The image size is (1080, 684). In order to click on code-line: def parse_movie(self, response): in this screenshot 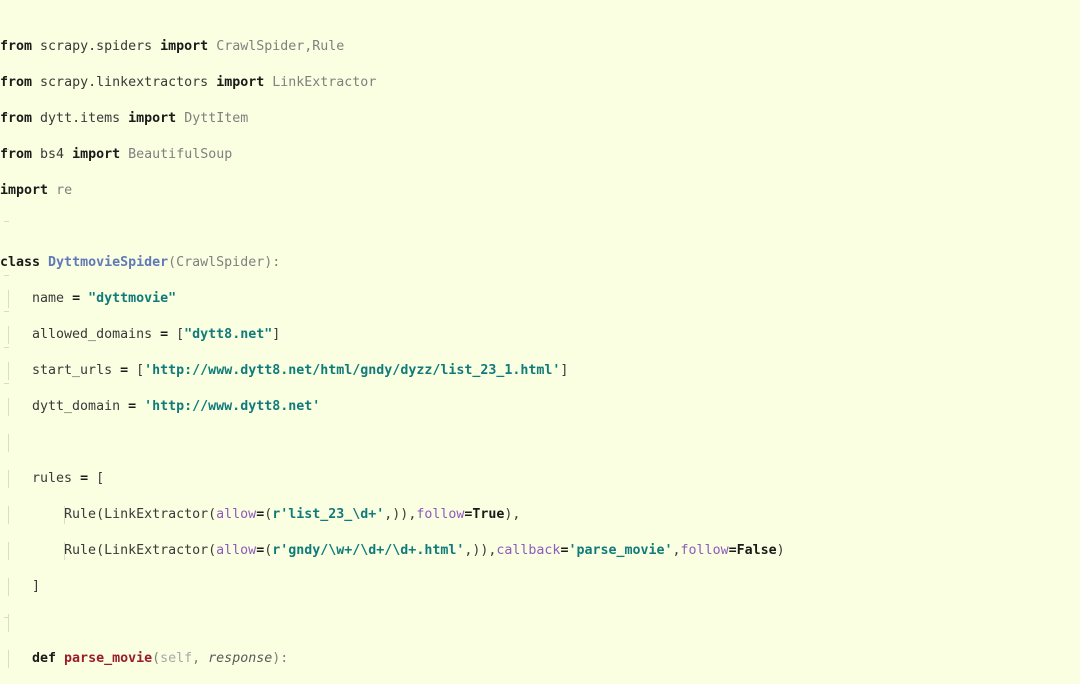, I will do `click(144, 659)`.